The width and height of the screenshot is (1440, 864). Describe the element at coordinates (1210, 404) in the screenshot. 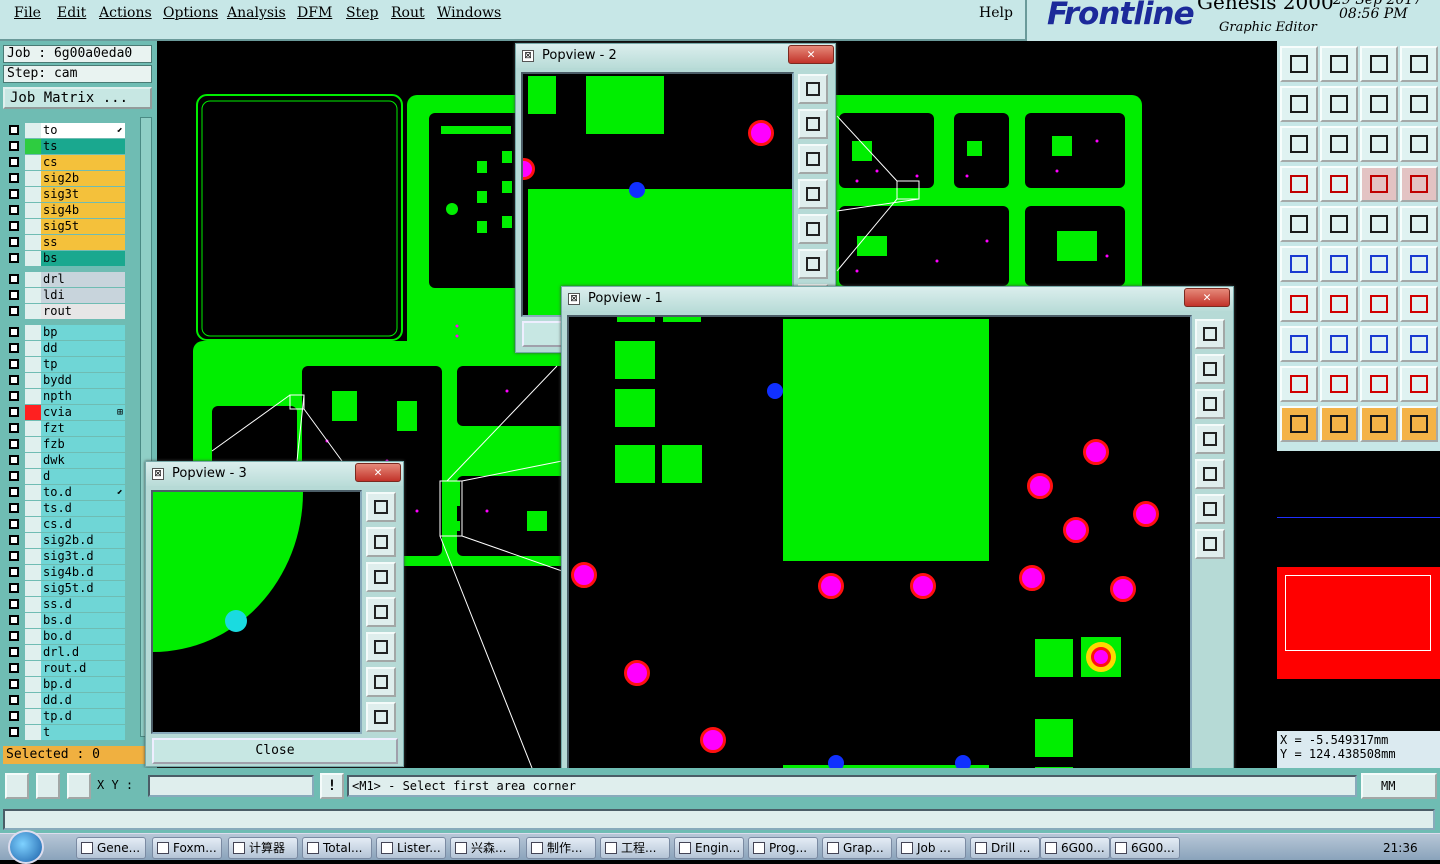

I see `zoom-out-icon` at that location.